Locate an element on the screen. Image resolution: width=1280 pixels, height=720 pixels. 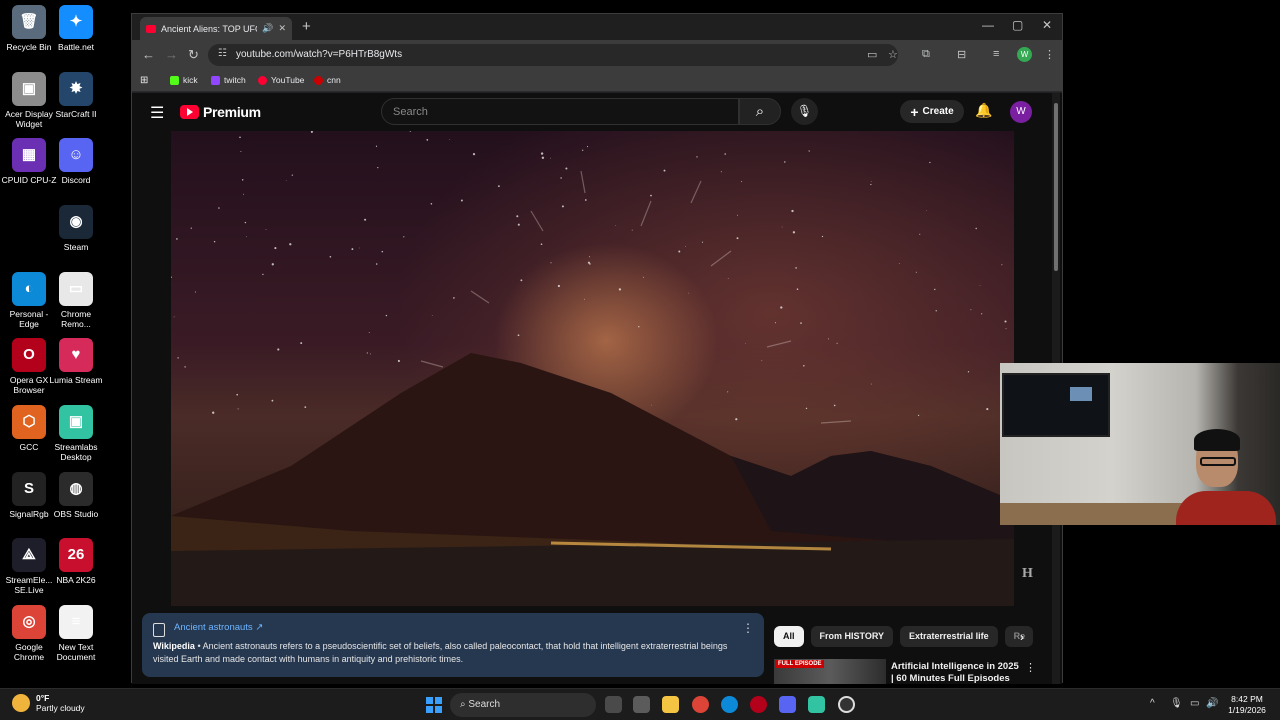
edge-taskbar-icon is located at coordinates (729, 704).